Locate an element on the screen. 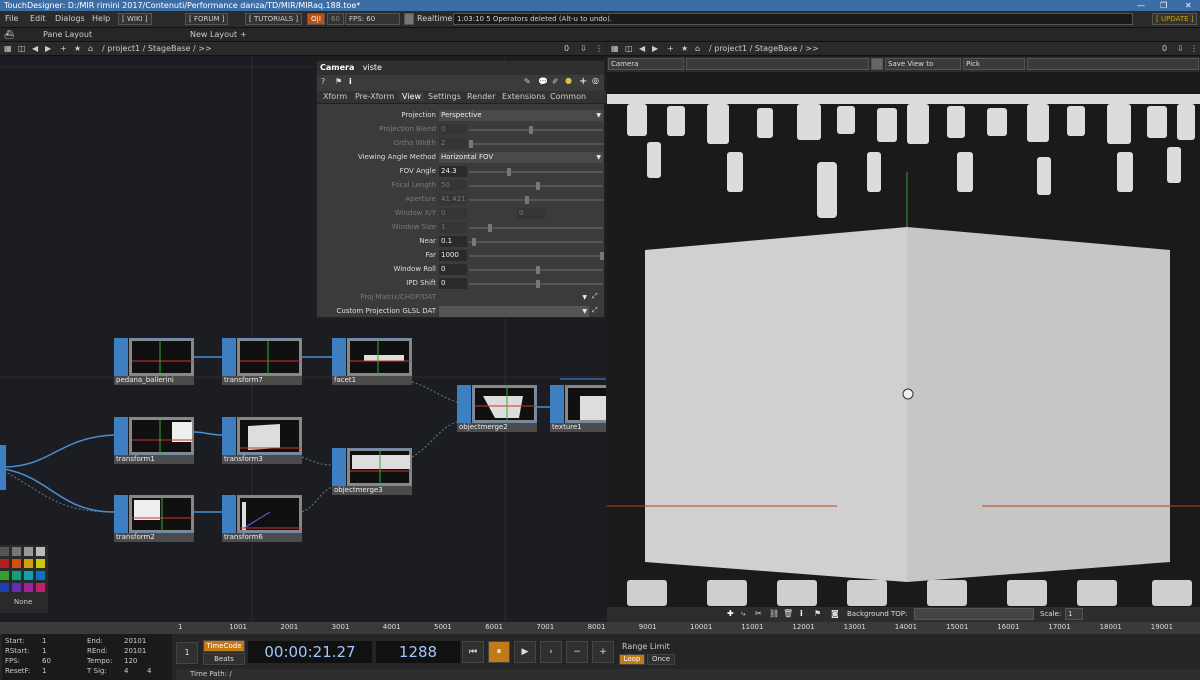 The image size is (1200, 680). minus-icon: − is located at coordinates (577, 652).